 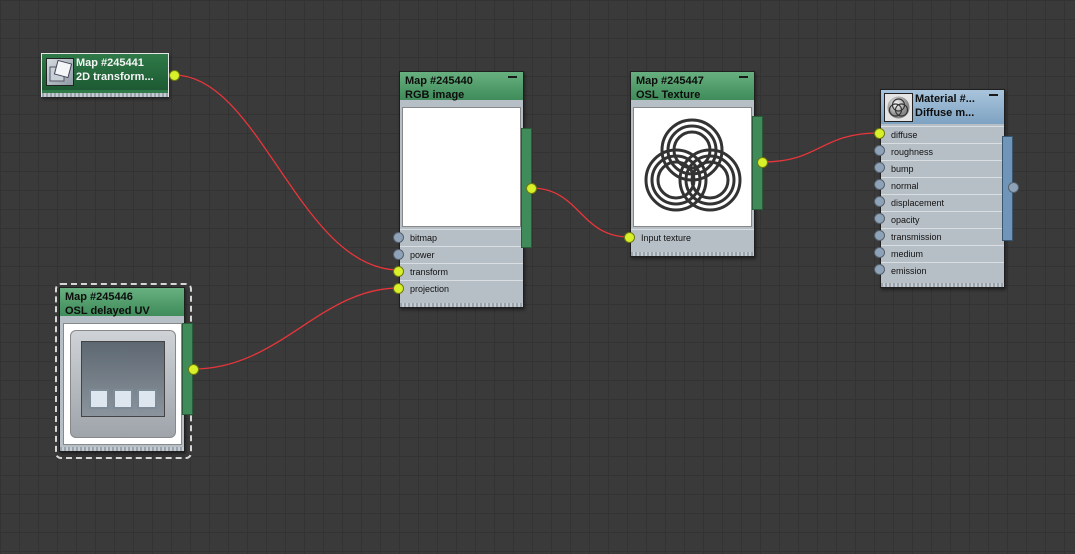 What do you see at coordinates (461, 288) in the screenshot?
I see `slot-projection: projection` at bounding box center [461, 288].